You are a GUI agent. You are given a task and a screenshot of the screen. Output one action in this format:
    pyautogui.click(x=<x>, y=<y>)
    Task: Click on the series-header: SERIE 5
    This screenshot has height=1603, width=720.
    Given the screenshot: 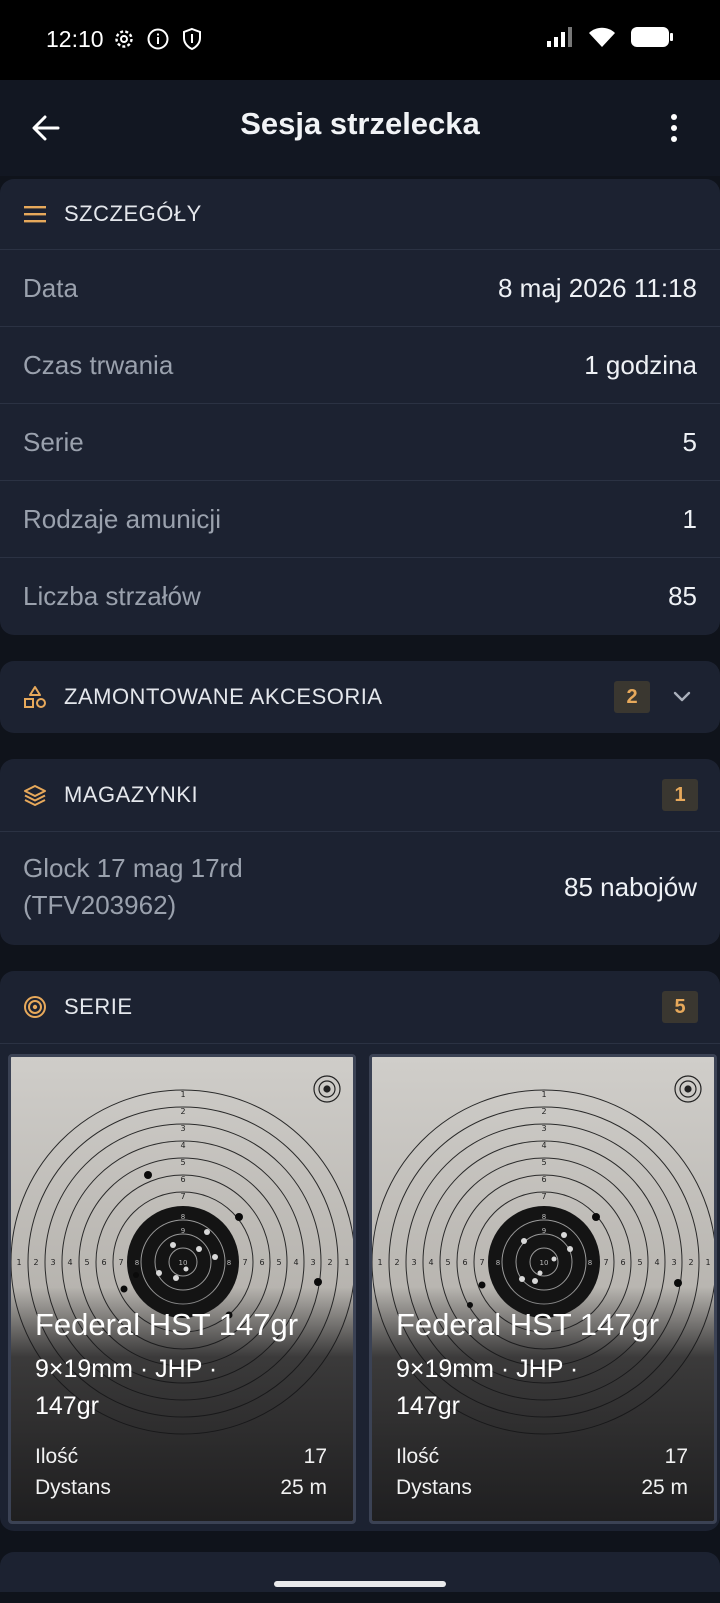 What is the action you would take?
    pyautogui.click(x=360, y=1007)
    